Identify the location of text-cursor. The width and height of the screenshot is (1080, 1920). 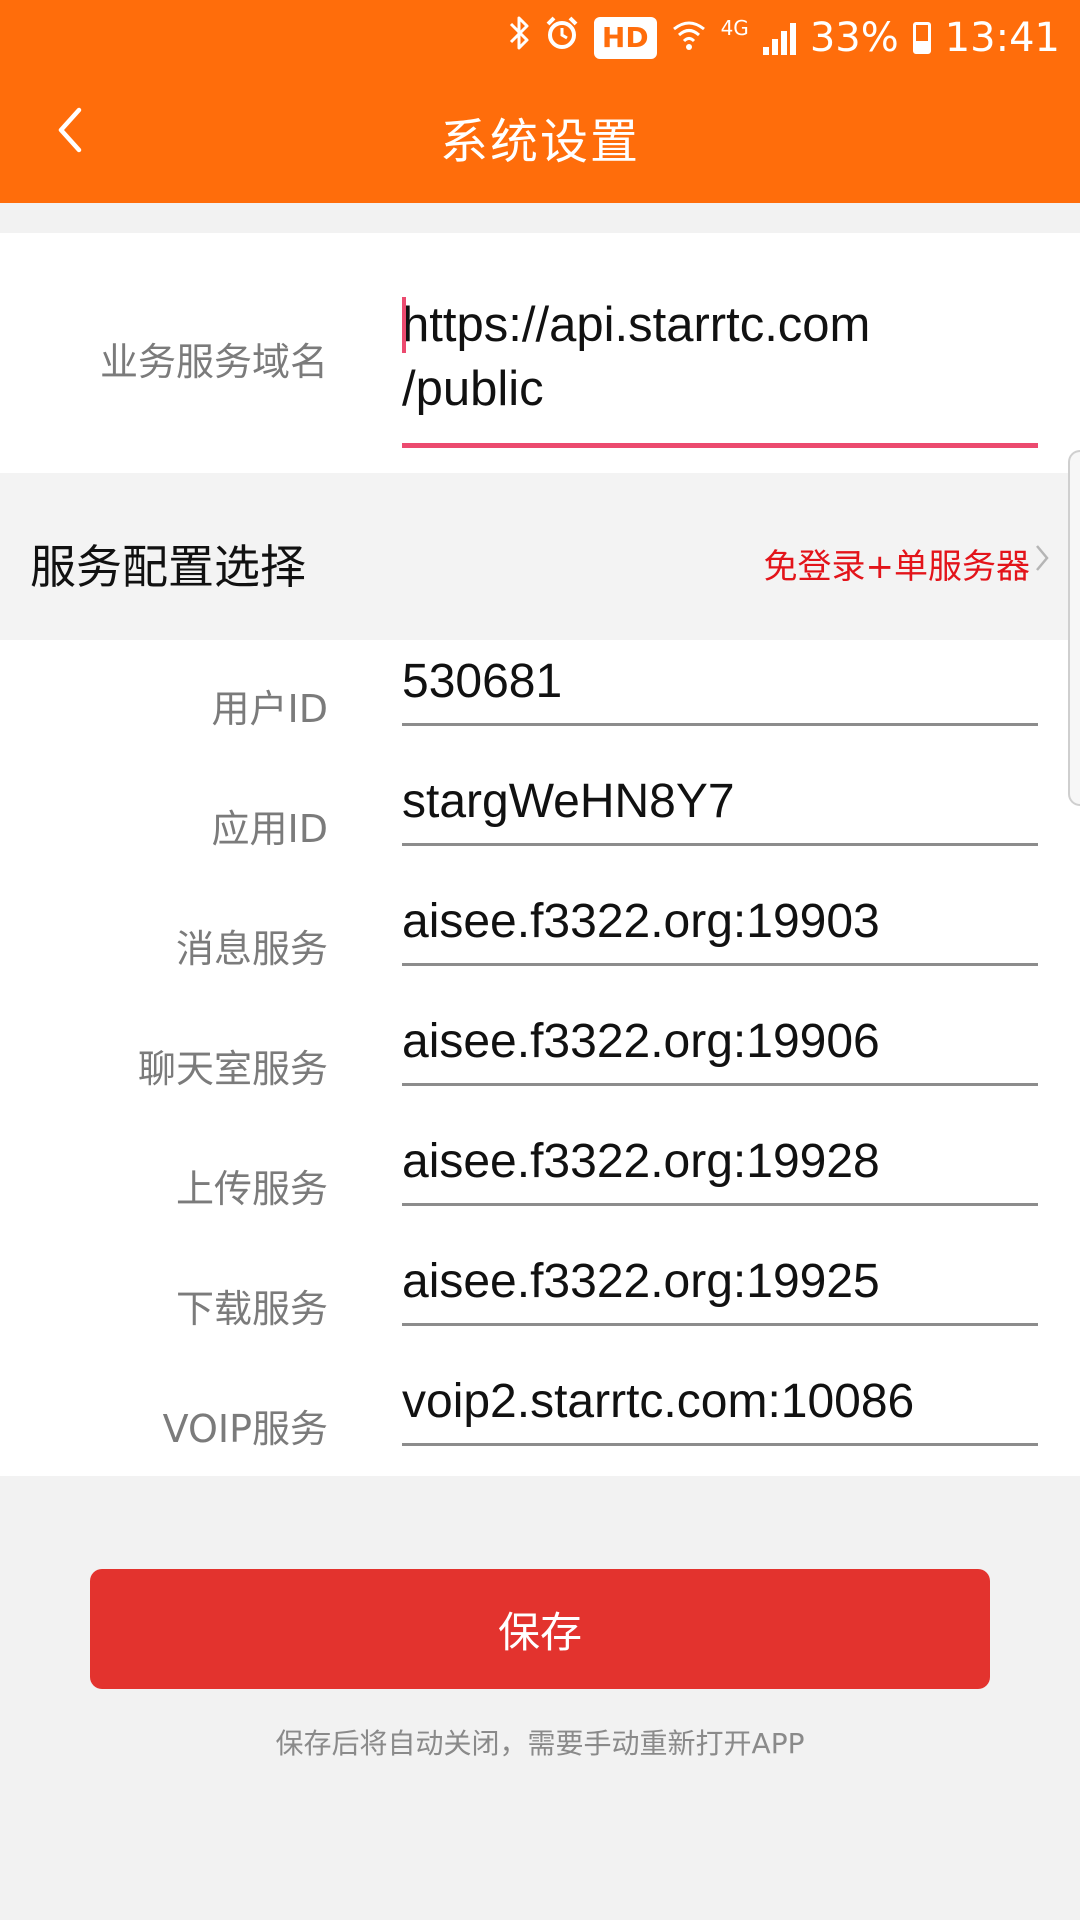
(404, 325).